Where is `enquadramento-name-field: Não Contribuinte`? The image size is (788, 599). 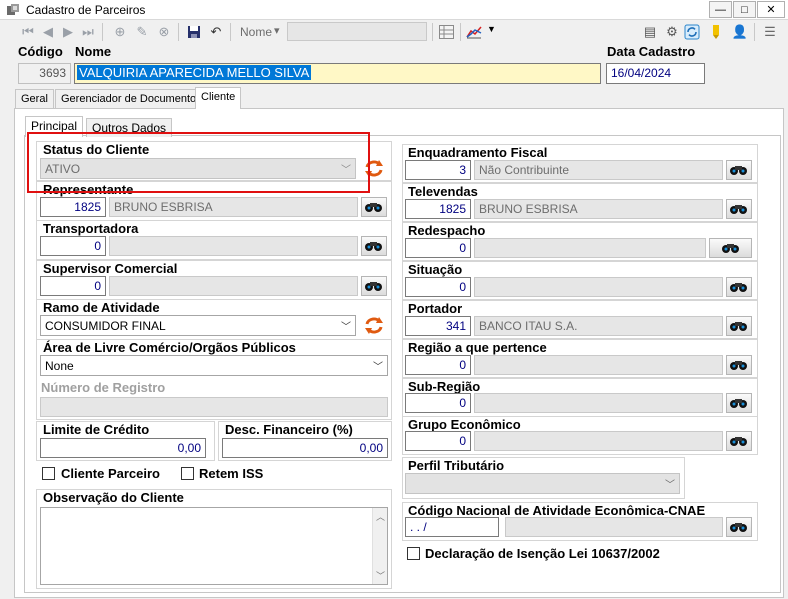 enquadramento-name-field: Não Contribuinte is located at coordinates (598, 170).